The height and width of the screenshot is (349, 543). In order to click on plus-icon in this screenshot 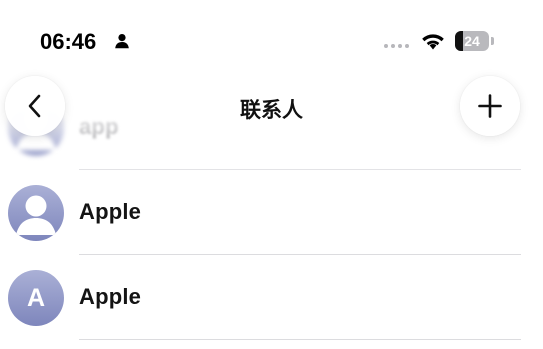, I will do `click(490, 106)`.